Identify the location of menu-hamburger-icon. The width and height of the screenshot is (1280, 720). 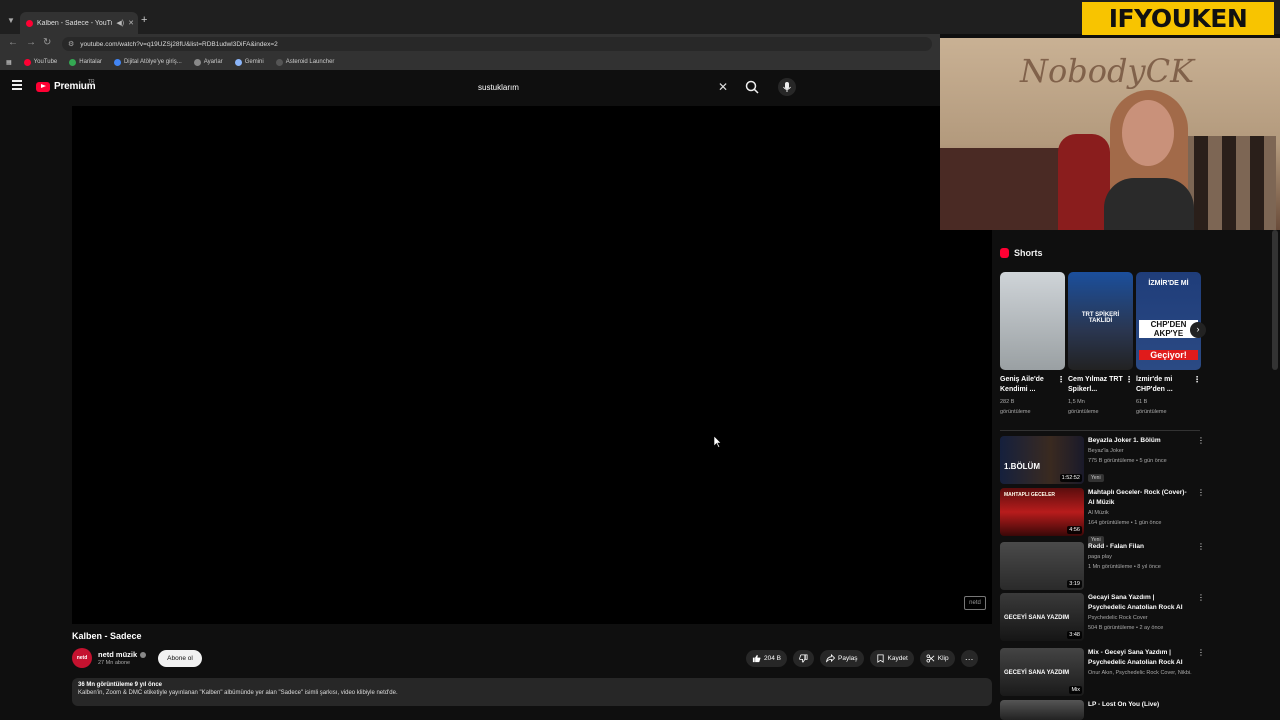
(17, 86).